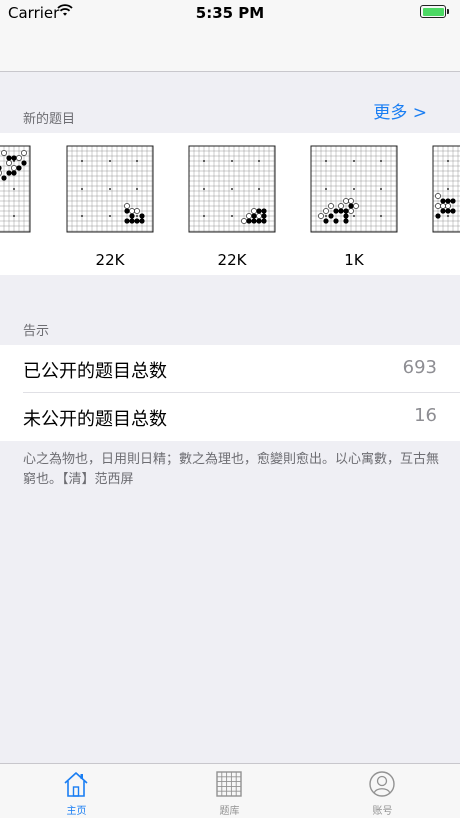 This screenshot has width=460, height=818. Describe the element at coordinates (382, 784) in the screenshot. I see `user-icon` at that location.